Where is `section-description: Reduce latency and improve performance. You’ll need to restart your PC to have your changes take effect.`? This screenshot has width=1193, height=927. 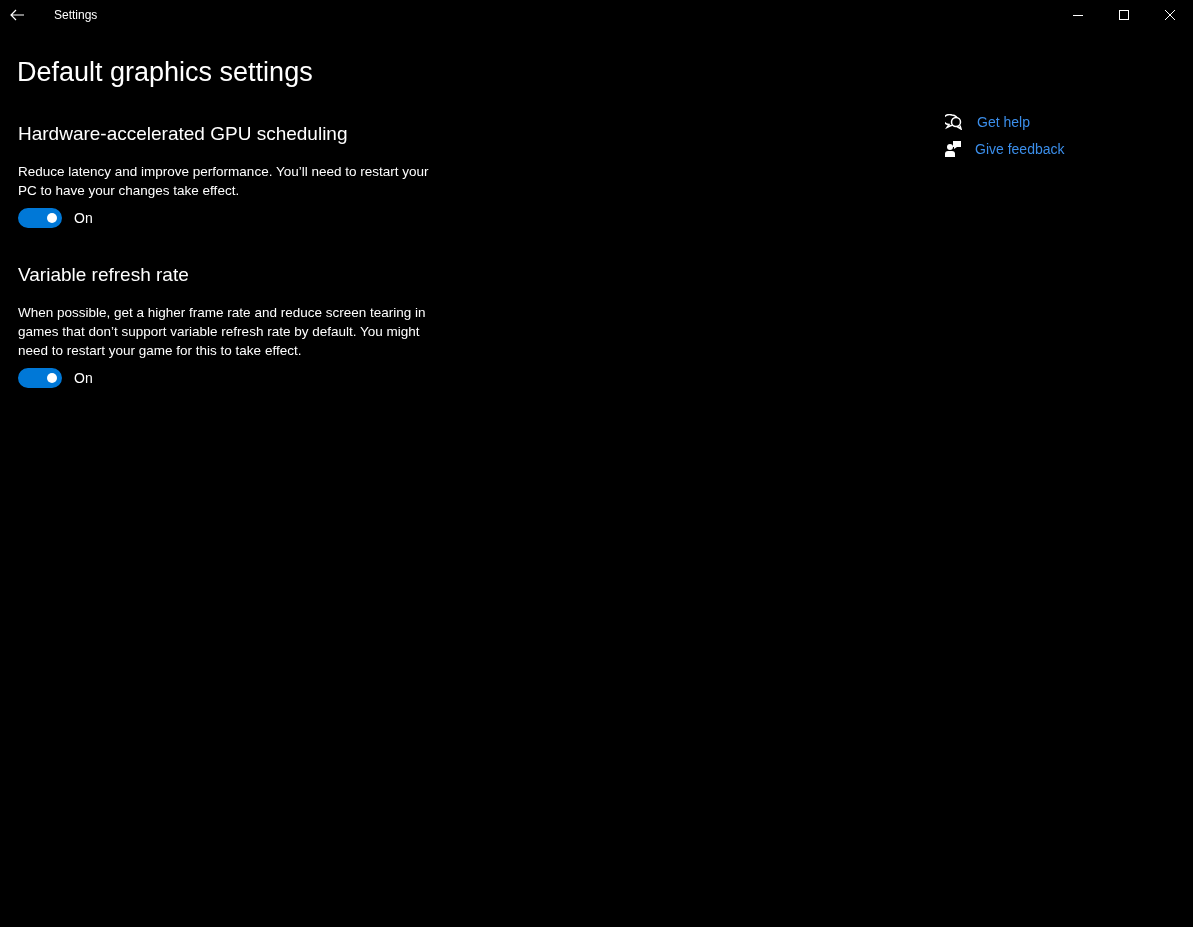
section-description: Reduce latency and improve performance. You’ll need to restart your PC to have your changes take effect. is located at coordinates (224, 181).